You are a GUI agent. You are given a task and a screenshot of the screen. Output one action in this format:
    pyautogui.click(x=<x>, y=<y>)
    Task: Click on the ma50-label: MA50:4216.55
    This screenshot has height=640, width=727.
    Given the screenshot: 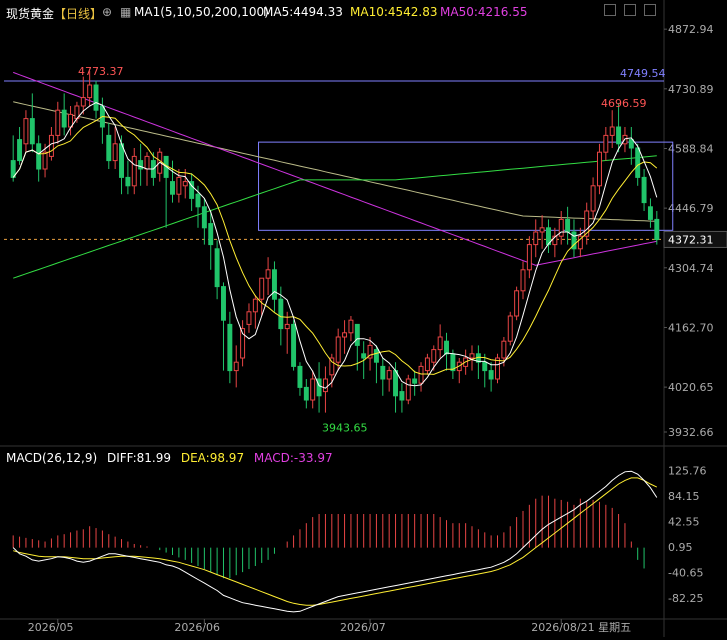 What is the action you would take?
    pyautogui.click(x=484, y=12)
    